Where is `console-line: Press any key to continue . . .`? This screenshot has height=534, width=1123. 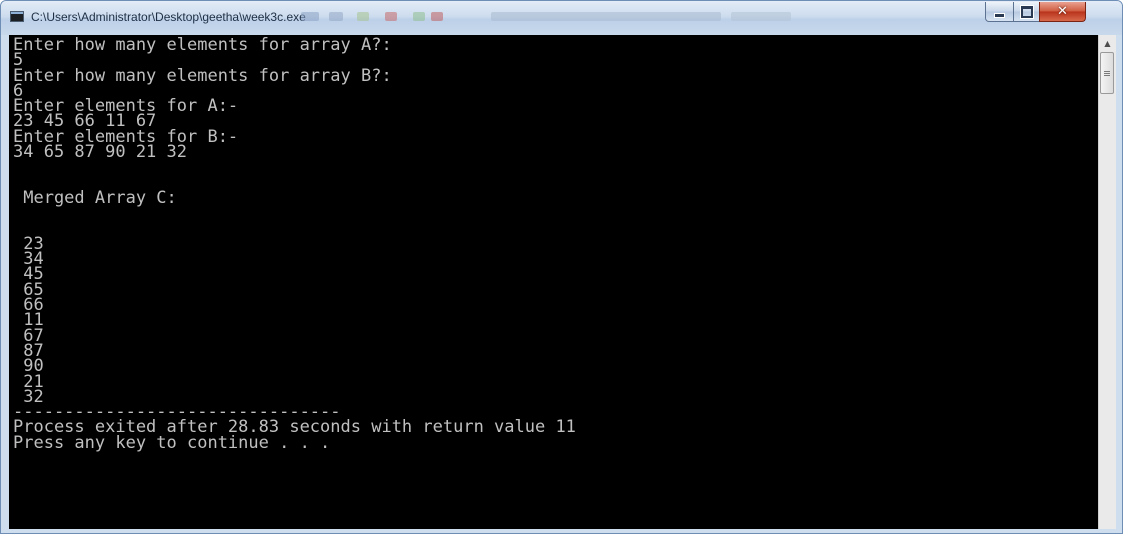 console-line: Press any key to continue . . . is located at coordinates (172, 442).